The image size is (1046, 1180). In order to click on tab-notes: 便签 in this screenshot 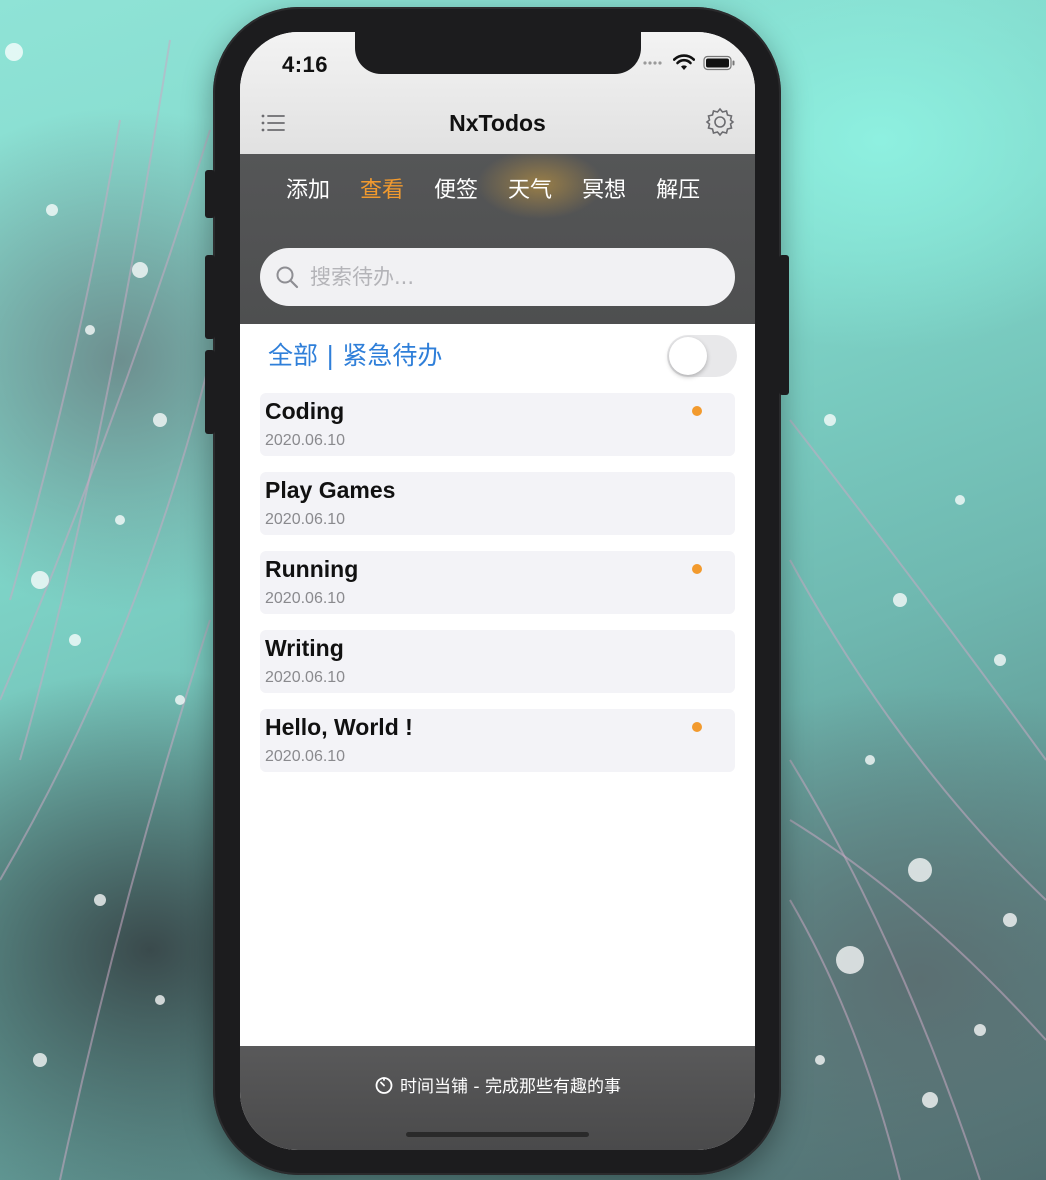, I will do `click(456, 188)`.